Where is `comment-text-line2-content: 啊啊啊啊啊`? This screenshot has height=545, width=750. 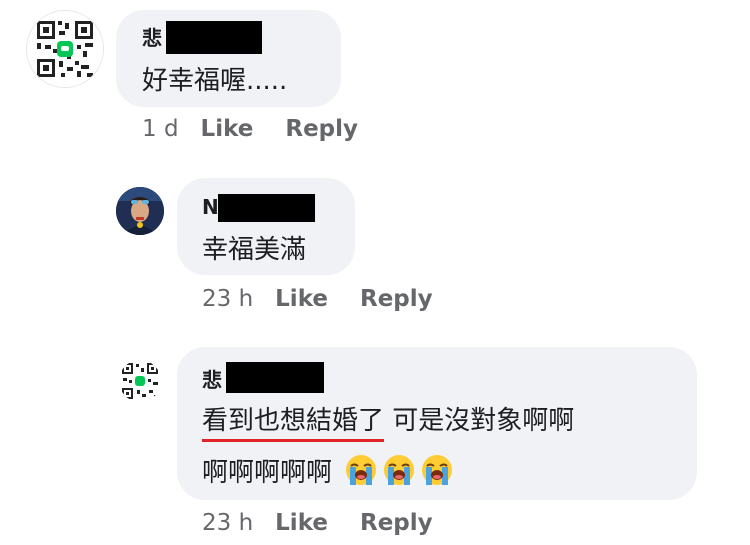
comment-text-line2-content: 啊啊啊啊啊 is located at coordinates (267, 473).